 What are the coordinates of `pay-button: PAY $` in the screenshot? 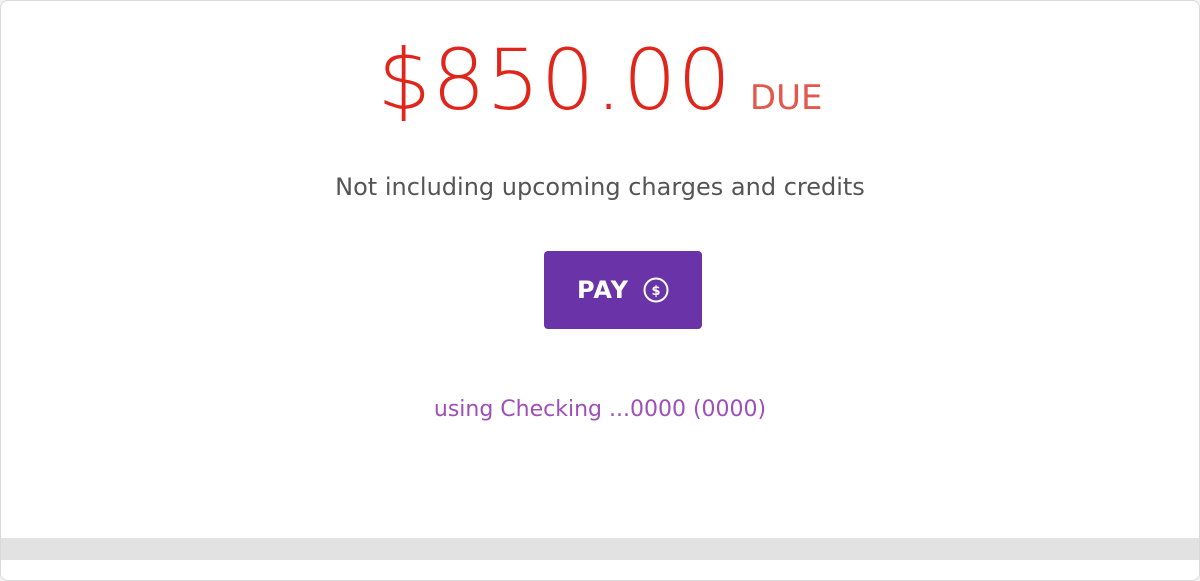 It's located at (623, 290).